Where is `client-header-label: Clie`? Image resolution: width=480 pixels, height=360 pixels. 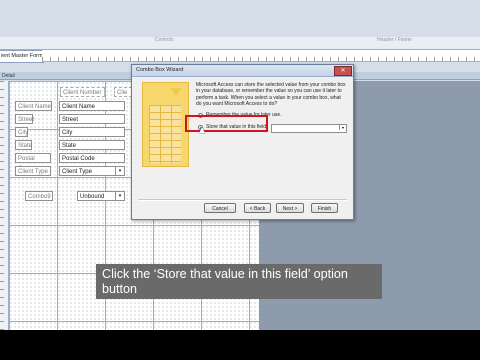 client-header-label: Clie is located at coordinates (123, 92).